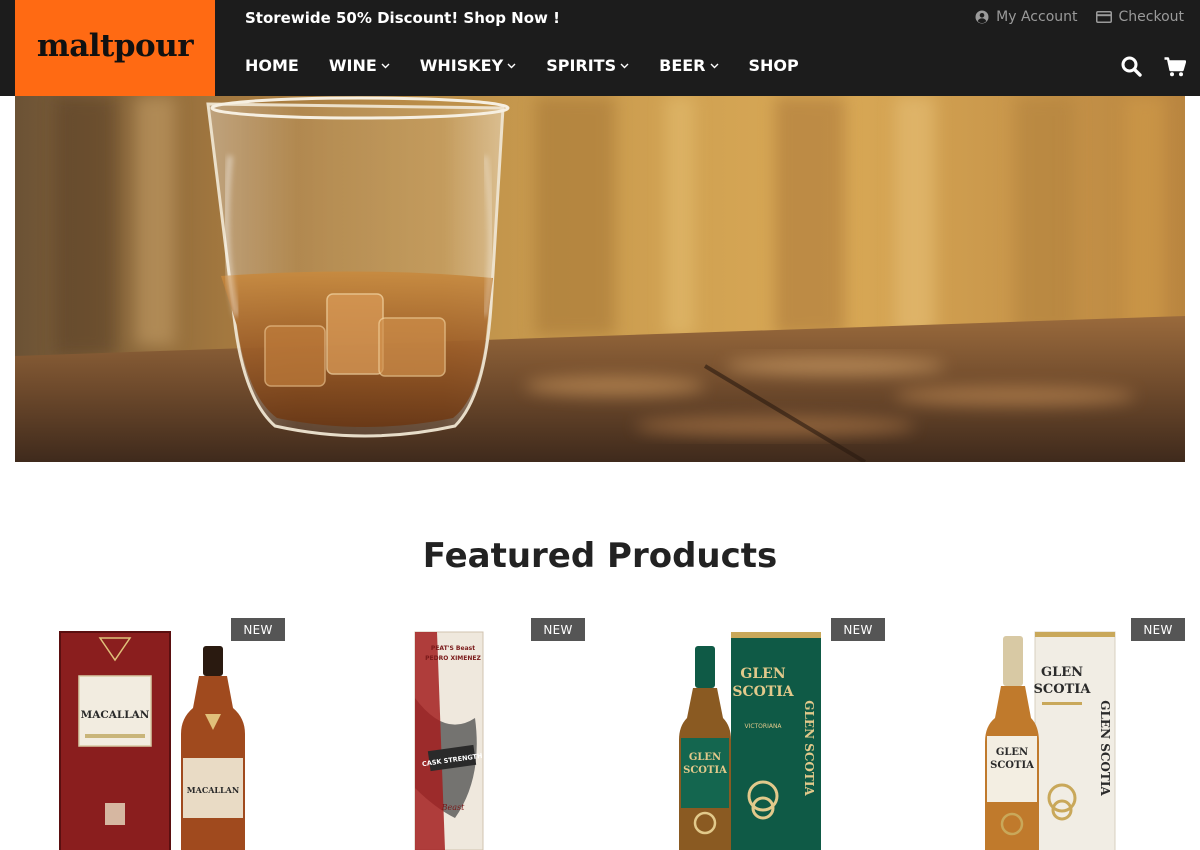 The width and height of the screenshot is (1200, 850). Describe the element at coordinates (213, 790) in the screenshot. I see `svg-text: MACALLAN` at that location.